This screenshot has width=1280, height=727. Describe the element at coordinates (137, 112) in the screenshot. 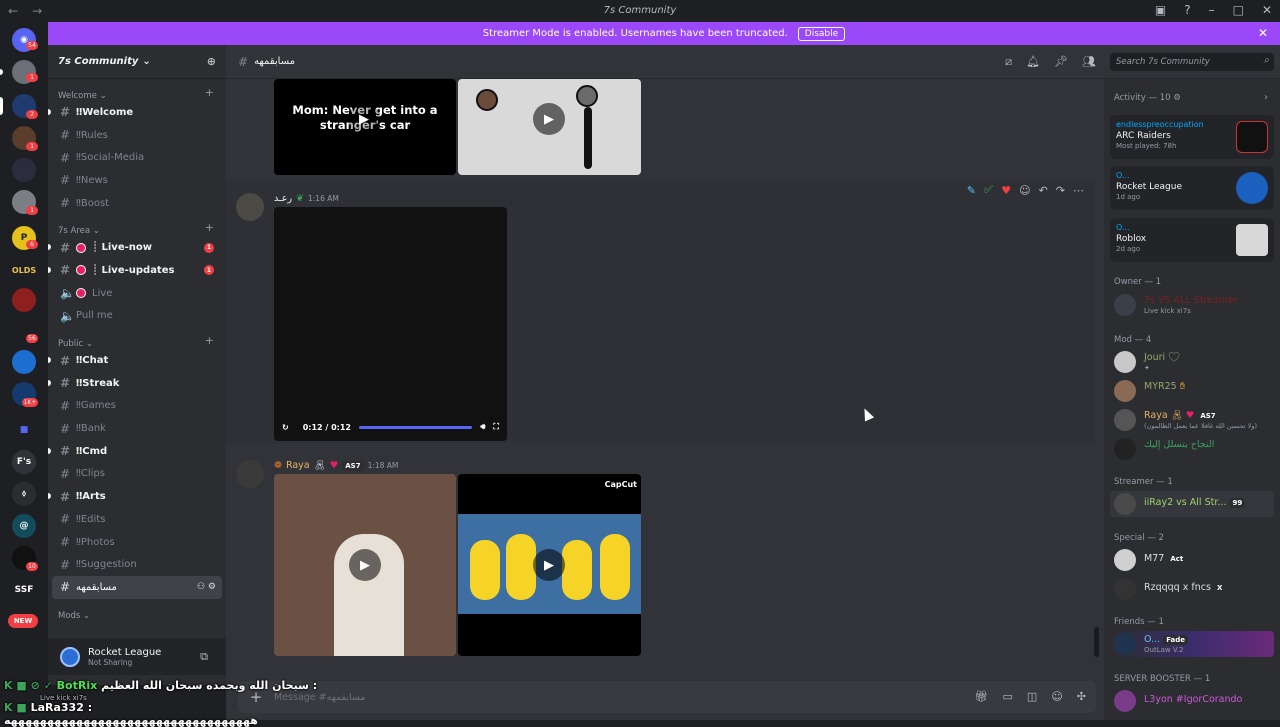

I see `channel-welcome: # ‼ Welcome` at that location.